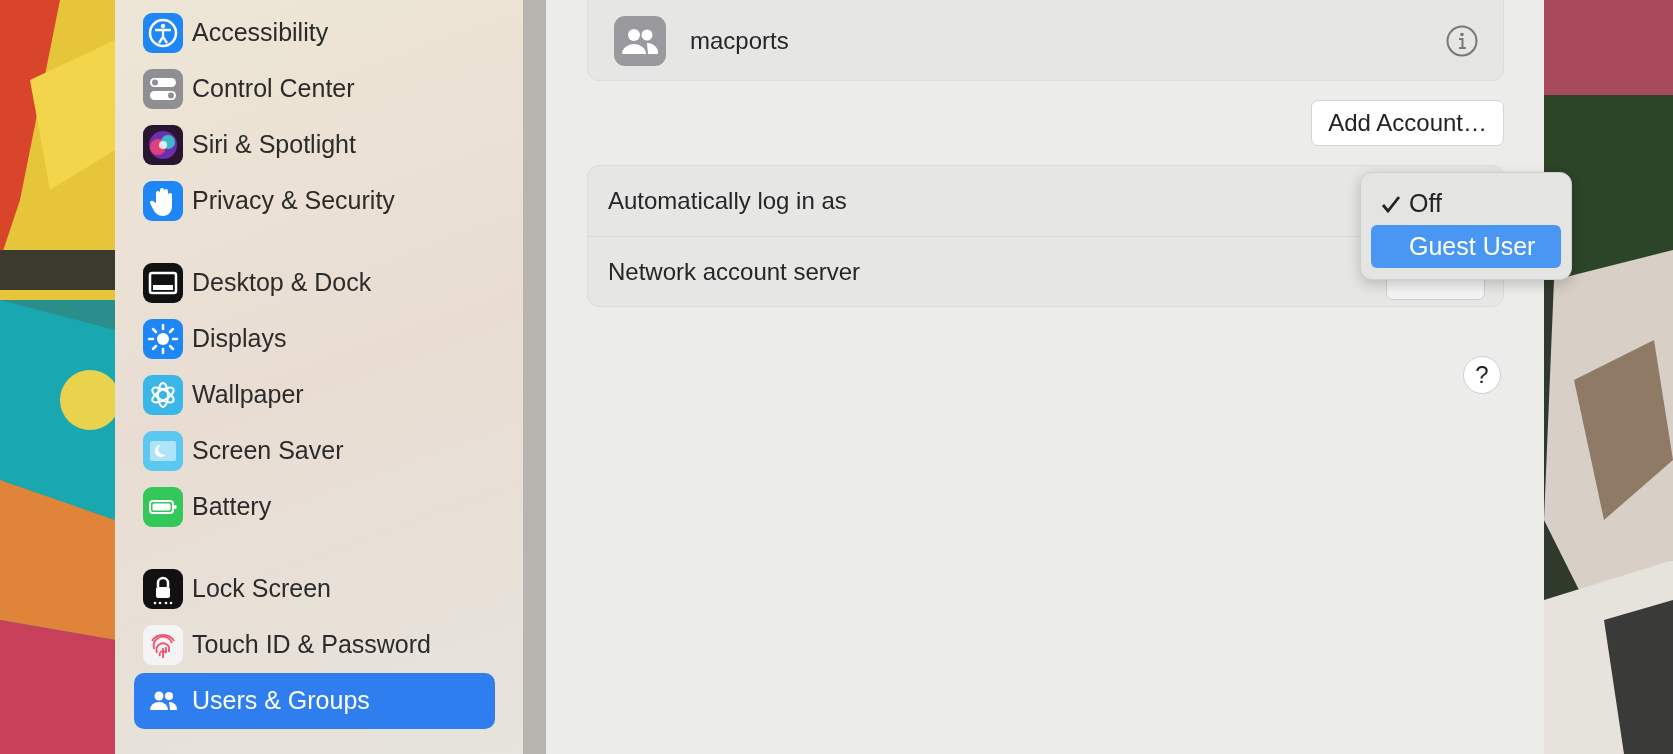 This screenshot has width=1673, height=754. What do you see at coordinates (734, 271) in the screenshot?
I see `setting-label: Network account server` at bounding box center [734, 271].